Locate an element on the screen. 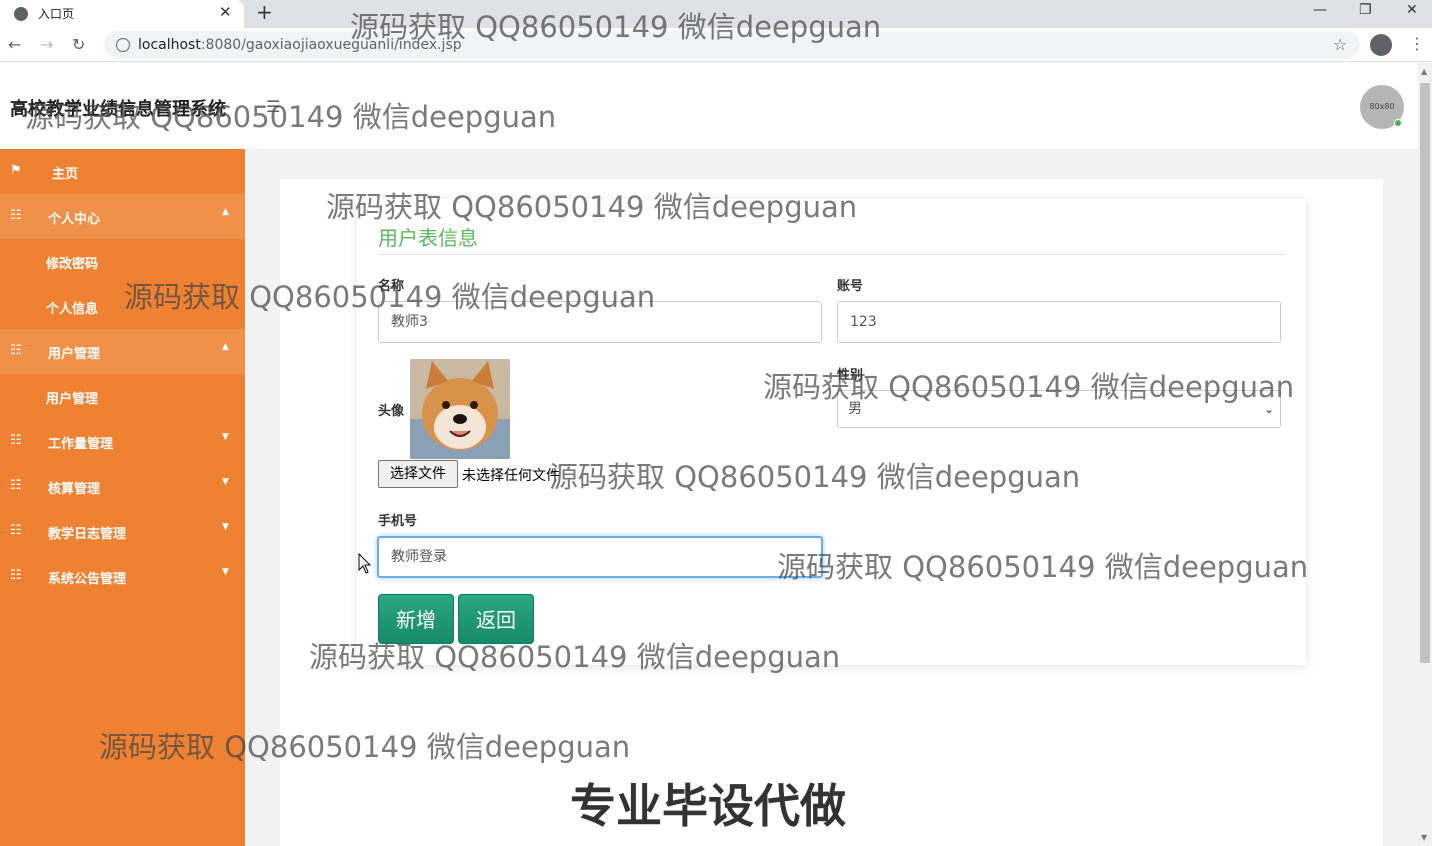 This screenshot has height=846, width=1432. file-status-text: 未选择任何文件 is located at coordinates (511, 476).